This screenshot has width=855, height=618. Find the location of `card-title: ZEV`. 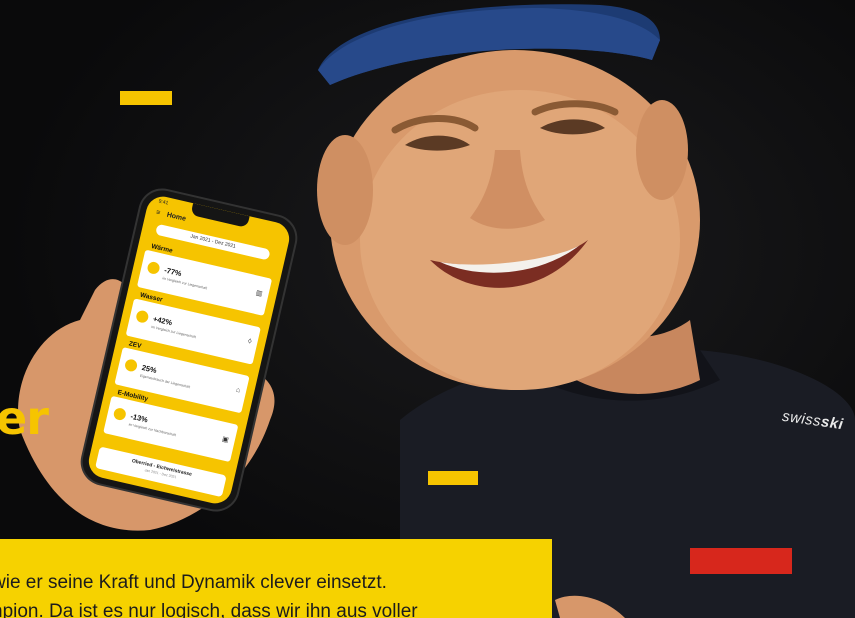

card-title: ZEV is located at coordinates (135, 345).